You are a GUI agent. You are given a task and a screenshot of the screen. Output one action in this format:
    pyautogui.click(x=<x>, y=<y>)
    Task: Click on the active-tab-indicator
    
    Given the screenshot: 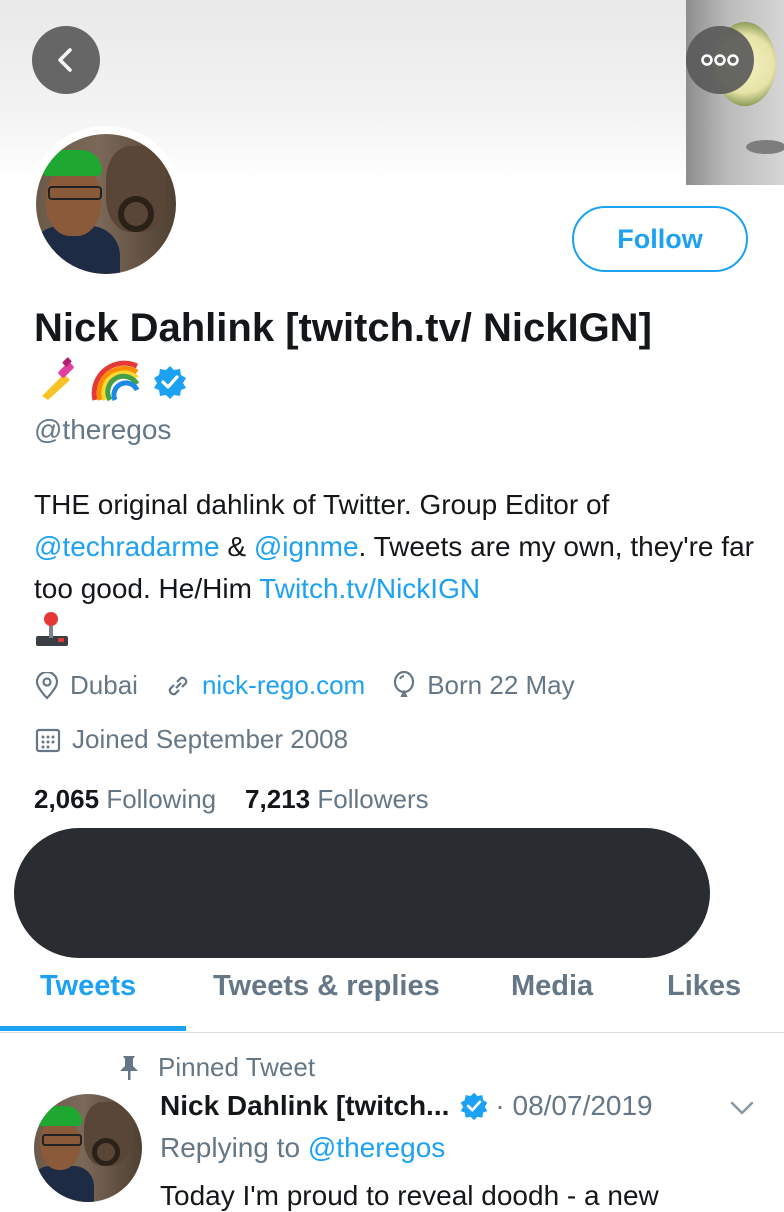 What is the action you would take?
    pyautogui.click(x=93, y=1028)
    